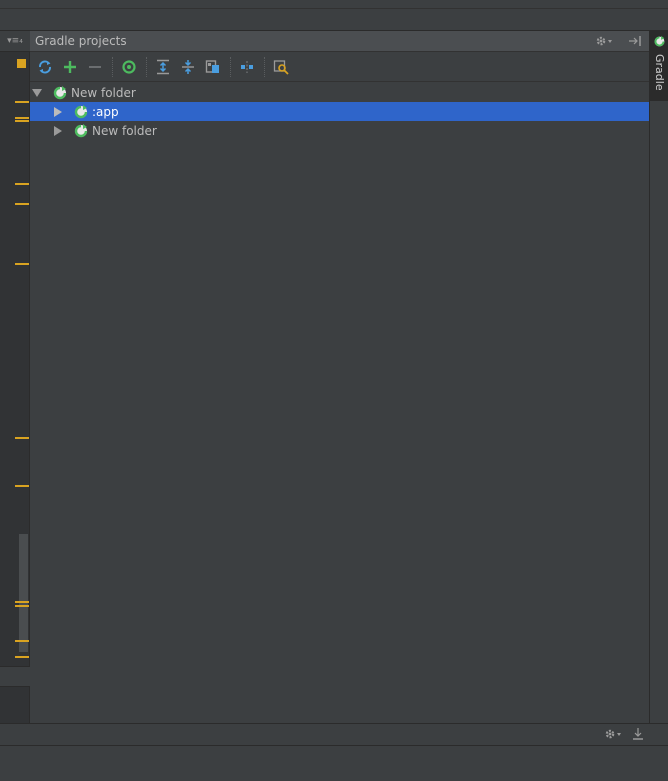 This screenshot has width=668, height=781. I want to click on warning-marker, so click(21, 63).